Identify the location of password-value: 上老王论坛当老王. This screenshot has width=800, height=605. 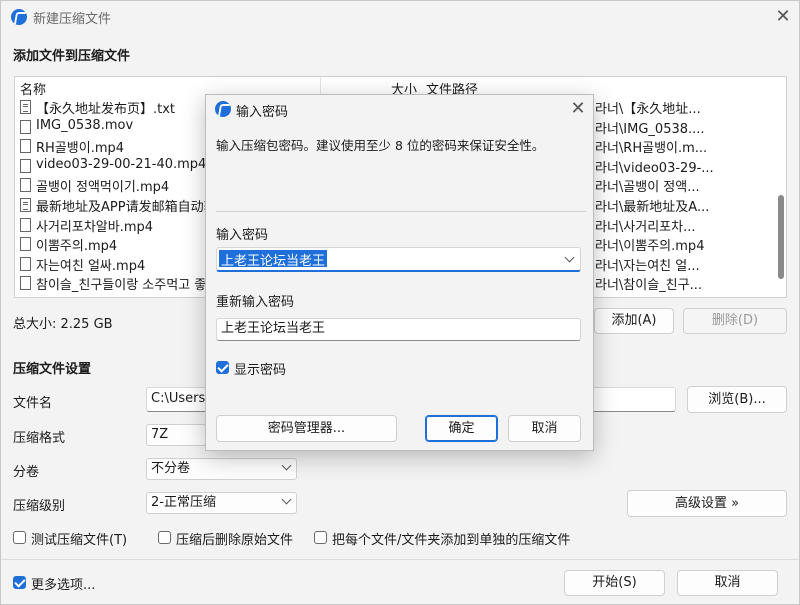
(273, 259).